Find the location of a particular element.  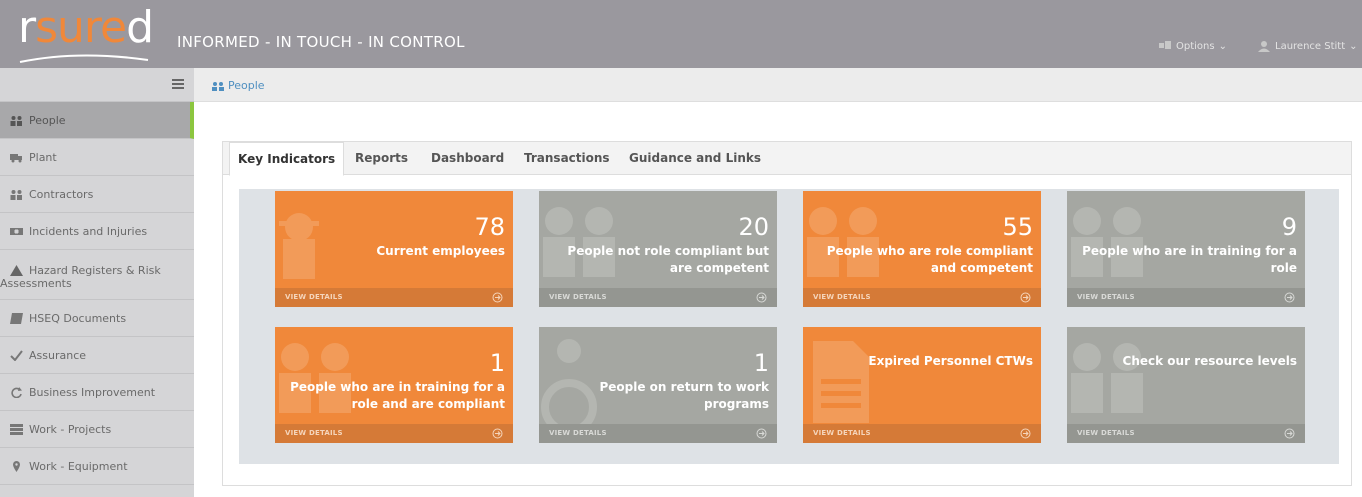

sidebar-item-assurance: Assurance is located at coordinates (97, 355).